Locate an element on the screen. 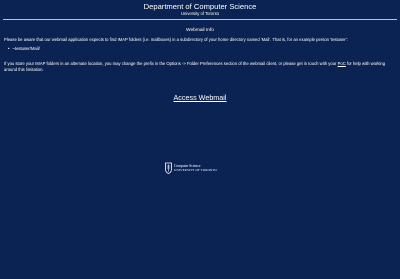 This screenshot has height=279, width=400. page-title: Department of Computer Science is located at coordinates (200, 6).